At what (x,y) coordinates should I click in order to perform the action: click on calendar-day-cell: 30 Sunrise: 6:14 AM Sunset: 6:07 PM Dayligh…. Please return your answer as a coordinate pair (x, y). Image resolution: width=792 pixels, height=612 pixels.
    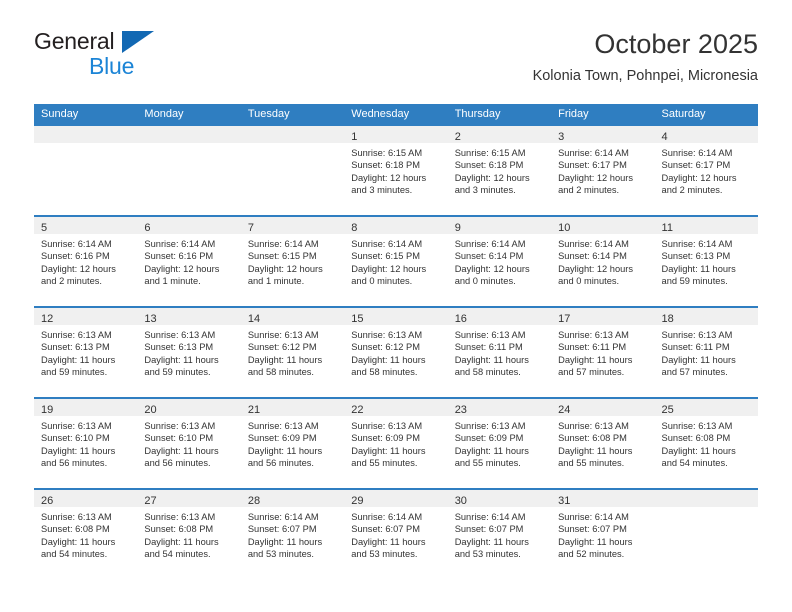
    Looking at the image, I should click on (499, 534).